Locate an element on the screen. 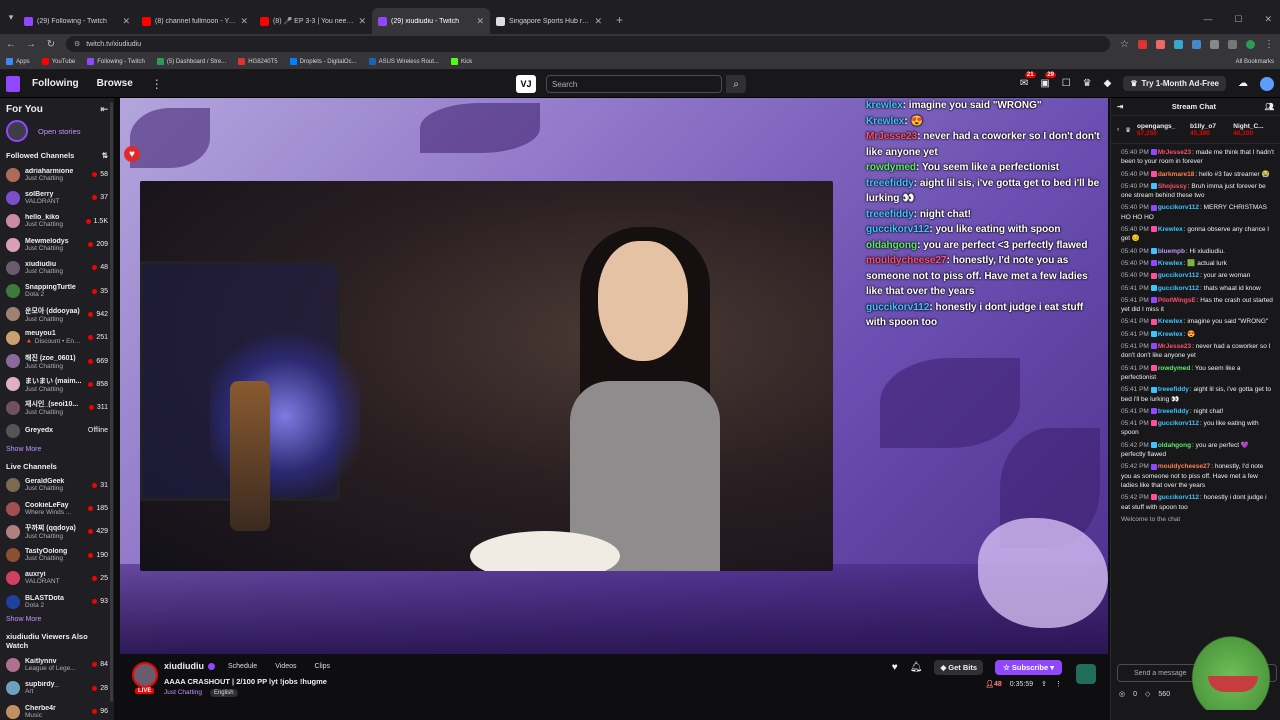 The width and height of the screenshot is (1280, 720). channel-item: xiudiudiu Just Chatting 48 is located at coordinates (57, 267).